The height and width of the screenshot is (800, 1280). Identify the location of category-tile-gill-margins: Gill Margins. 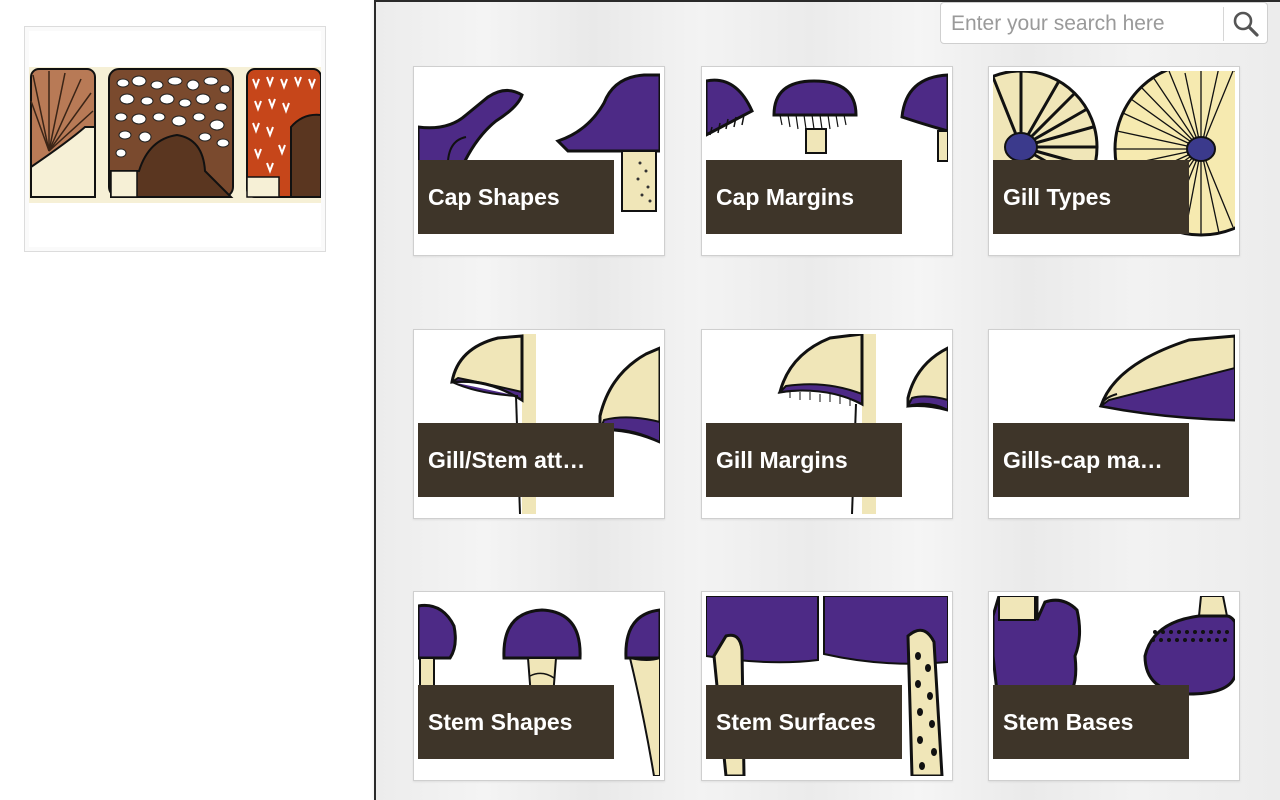
(827, 424).